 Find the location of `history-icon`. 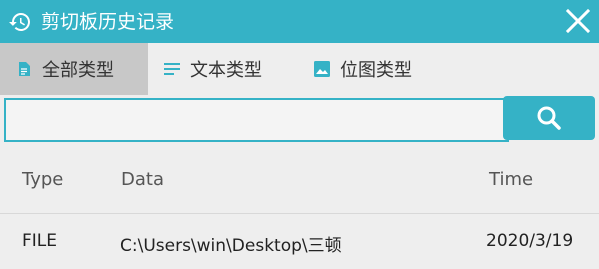

history-icon is located at coordinates (19, 22).